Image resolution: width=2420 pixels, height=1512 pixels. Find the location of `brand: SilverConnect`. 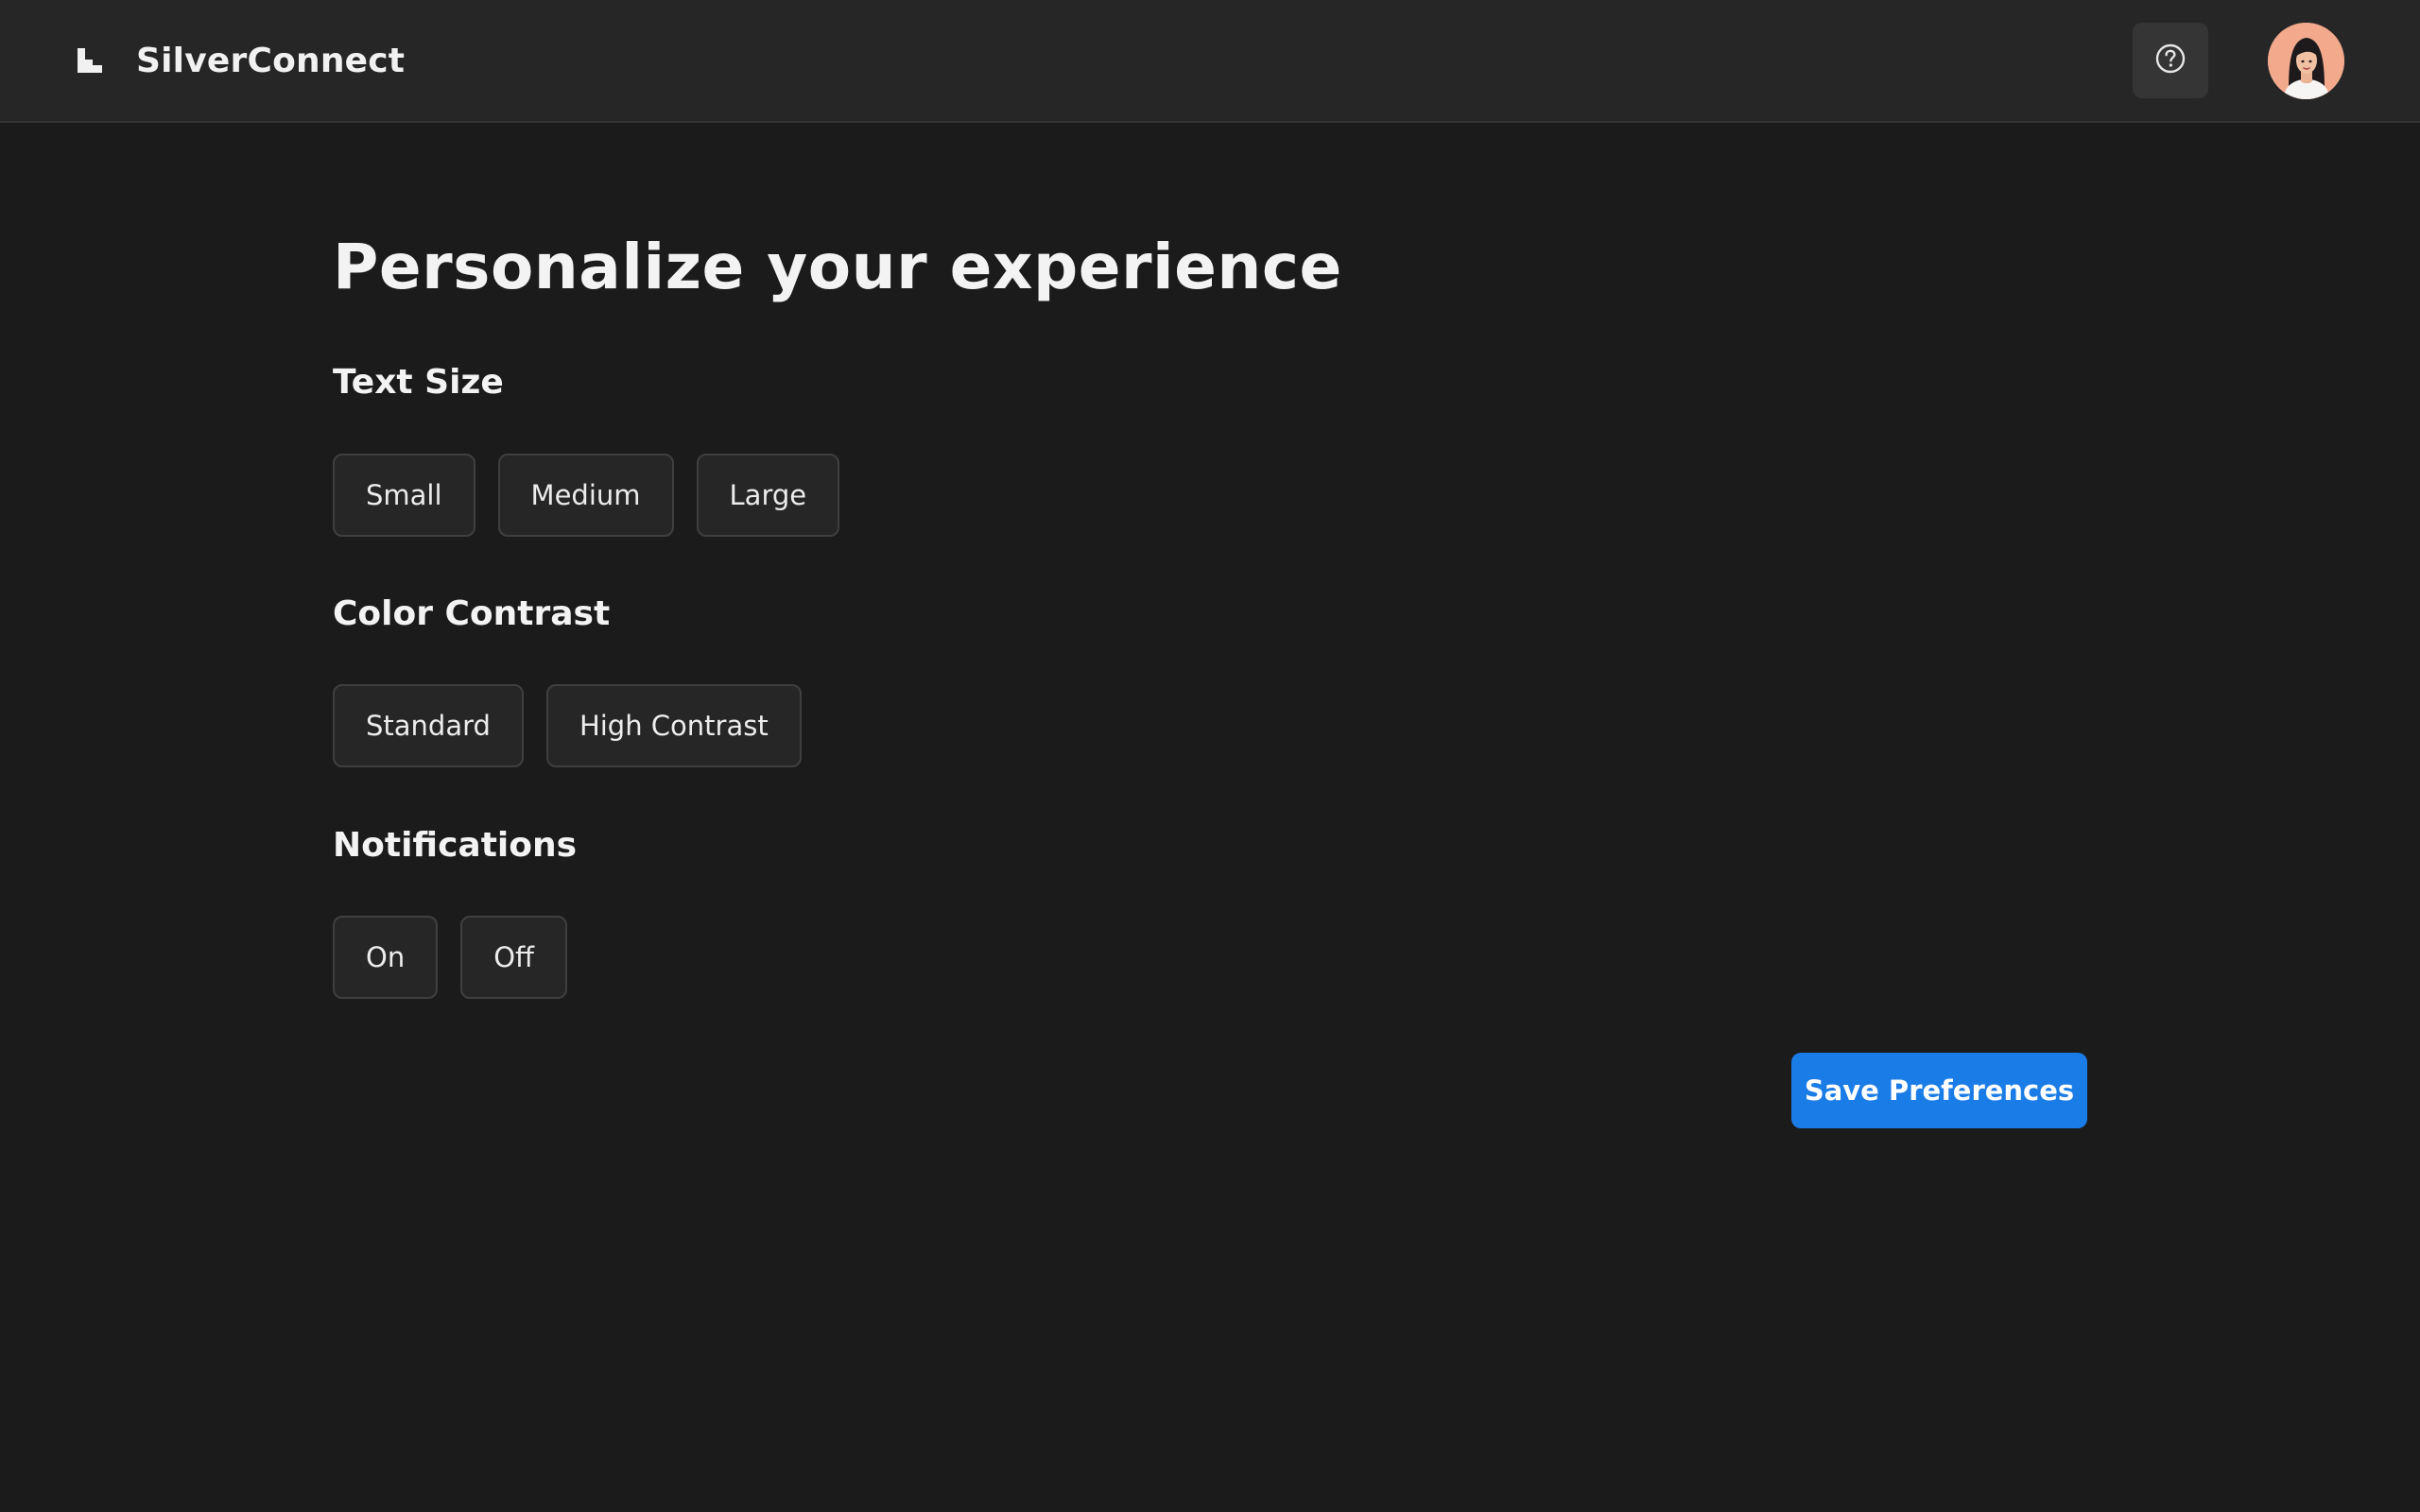

brand: SilverConnect is located at coordinates (241, 60).